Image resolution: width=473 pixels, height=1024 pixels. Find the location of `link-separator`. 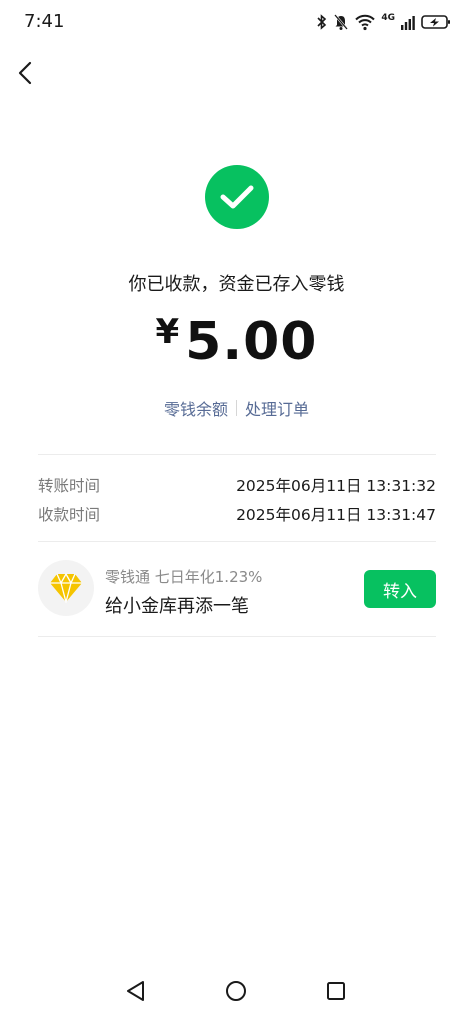

link-separator is located at coordinates (236, 408).